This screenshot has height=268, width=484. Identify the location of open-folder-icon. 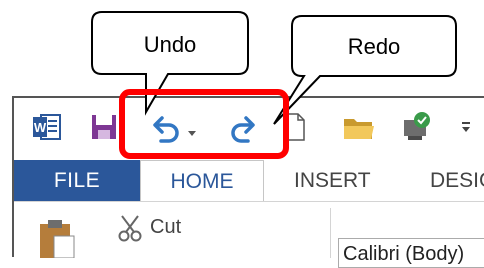
(359, 128).